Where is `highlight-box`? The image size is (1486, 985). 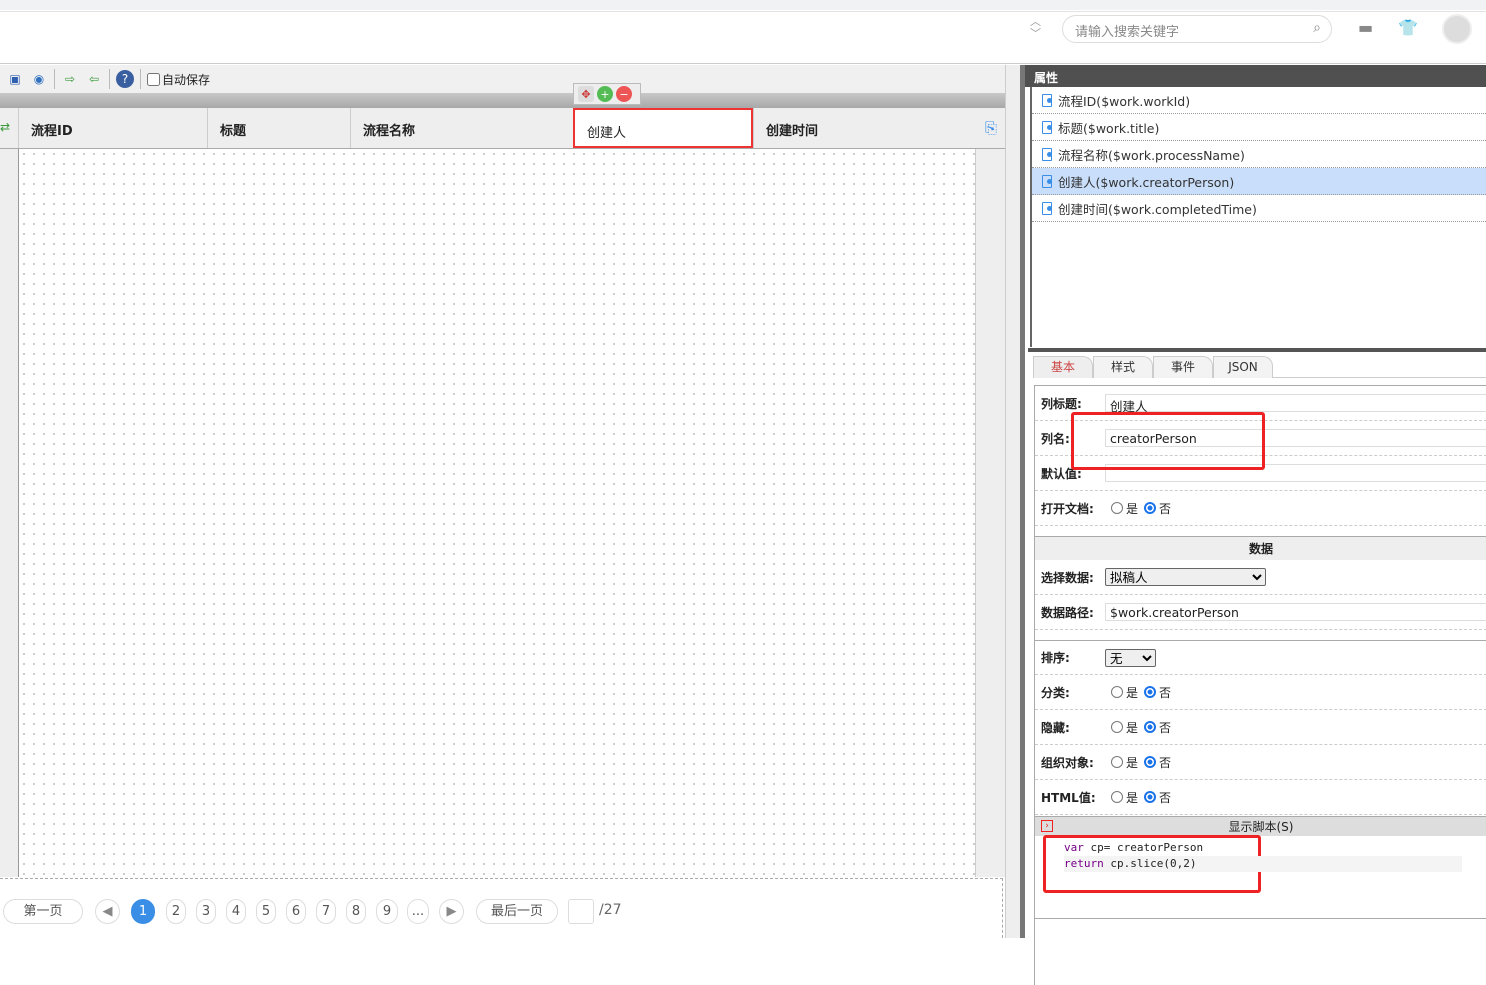 highlight-box is located at coordinates (1168, 441).